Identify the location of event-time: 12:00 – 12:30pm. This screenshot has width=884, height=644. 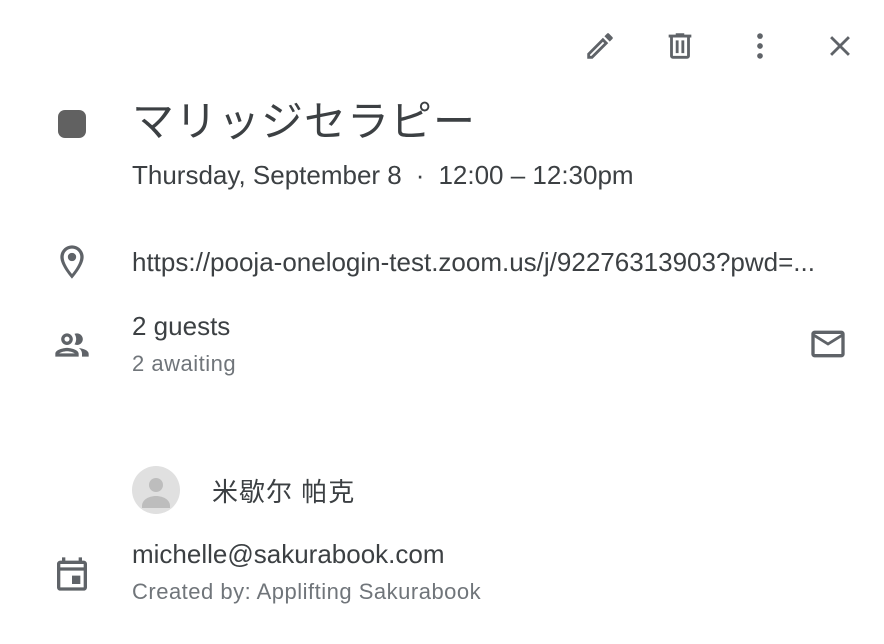
(536, 175).